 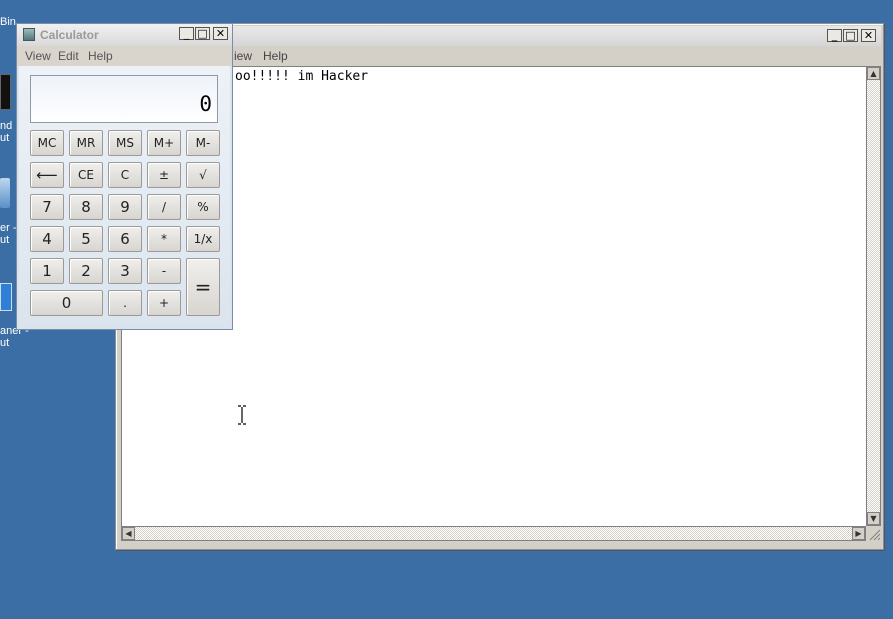 What do you see at coordinates (164, 303) in the screenshot?
I see `add-button: +` at bounding box center [164, 303].